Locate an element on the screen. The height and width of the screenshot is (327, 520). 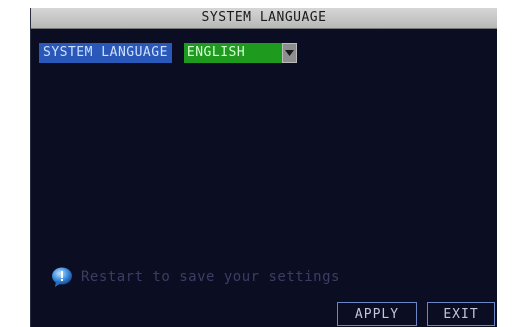
chevron-down-icon is located at coordinates (289, 53).